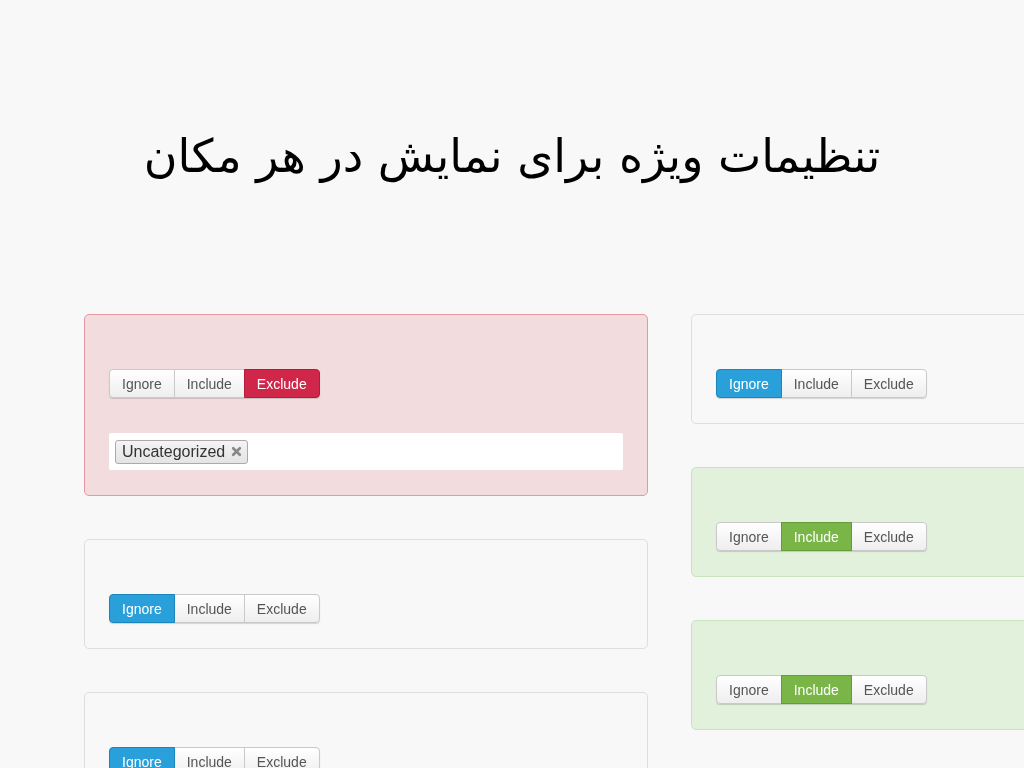  I want to click on remove-icon, so click(237, 451).